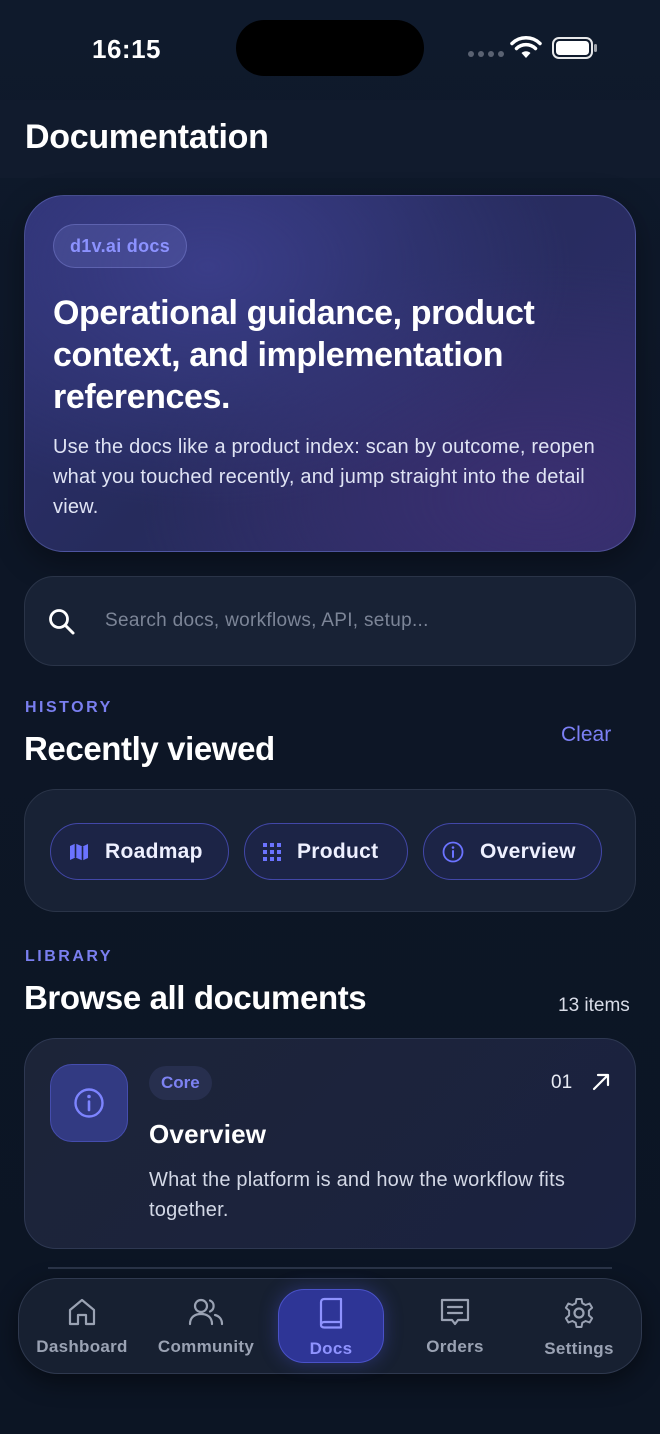 This screenshot has width=660, height=1434. Describe the element at coordinates (455, 1327) in the screenshot. I see `tab-orders: Orders` at that location.